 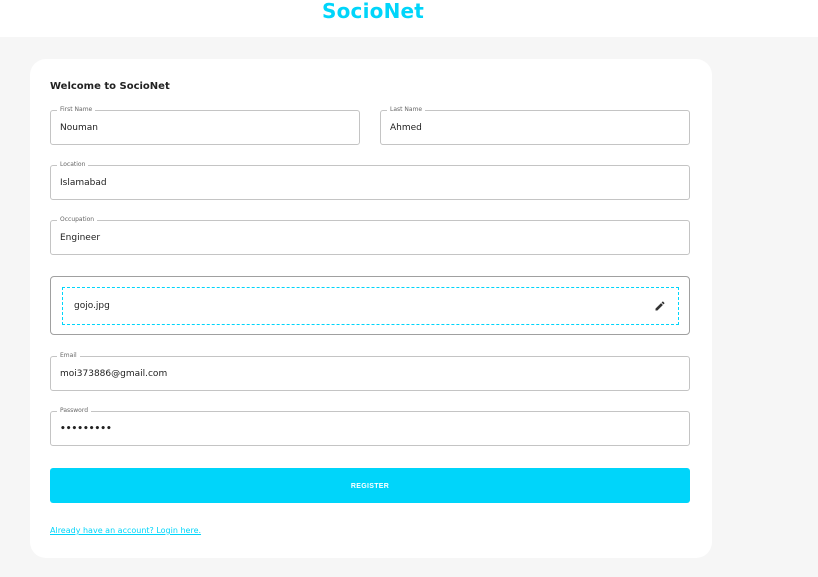 I want to click on location-value: Islamabad, so click(x=83, y=183).